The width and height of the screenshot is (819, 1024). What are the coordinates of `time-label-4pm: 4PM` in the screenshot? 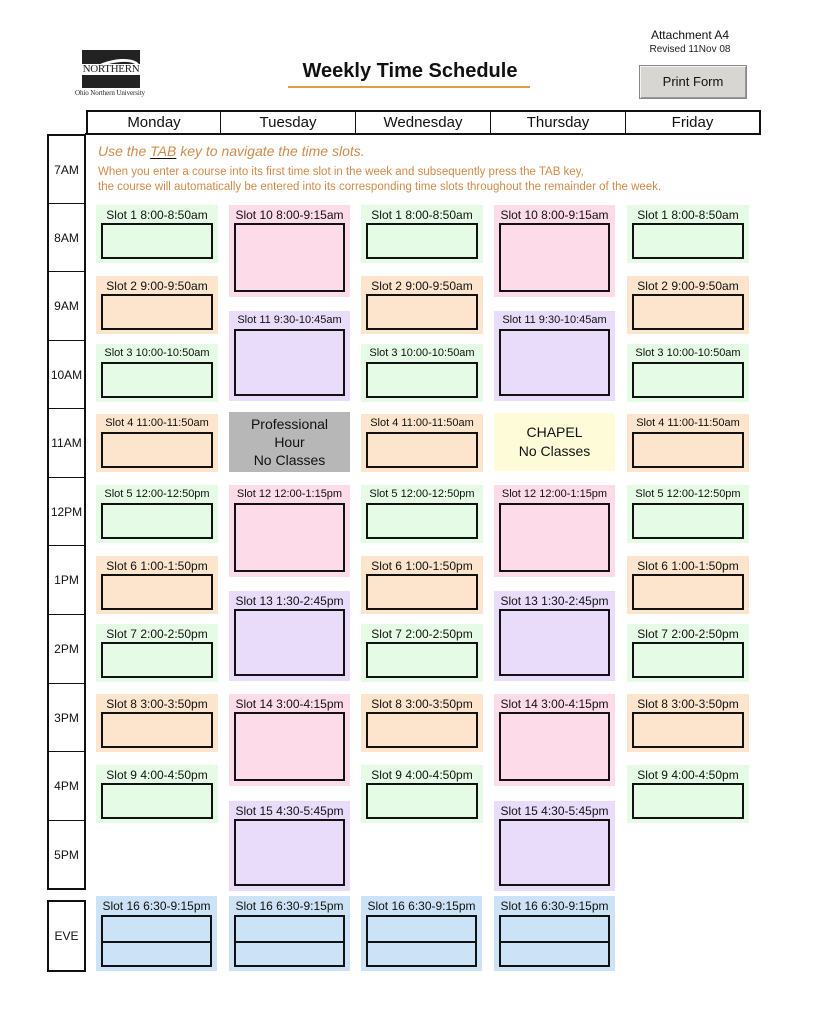 It's located at (66, 786).